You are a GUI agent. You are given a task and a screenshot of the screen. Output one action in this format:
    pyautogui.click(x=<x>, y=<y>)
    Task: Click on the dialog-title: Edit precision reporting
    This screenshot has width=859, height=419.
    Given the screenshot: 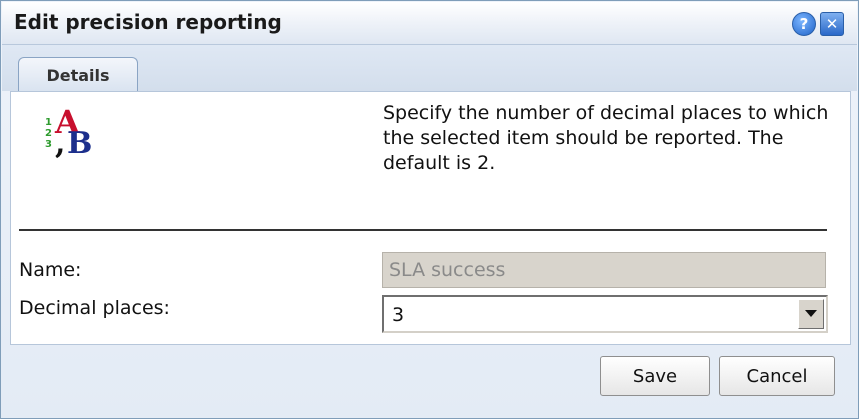 What is the action you would take?
    pyautogui.click(x=148, y=22)
    